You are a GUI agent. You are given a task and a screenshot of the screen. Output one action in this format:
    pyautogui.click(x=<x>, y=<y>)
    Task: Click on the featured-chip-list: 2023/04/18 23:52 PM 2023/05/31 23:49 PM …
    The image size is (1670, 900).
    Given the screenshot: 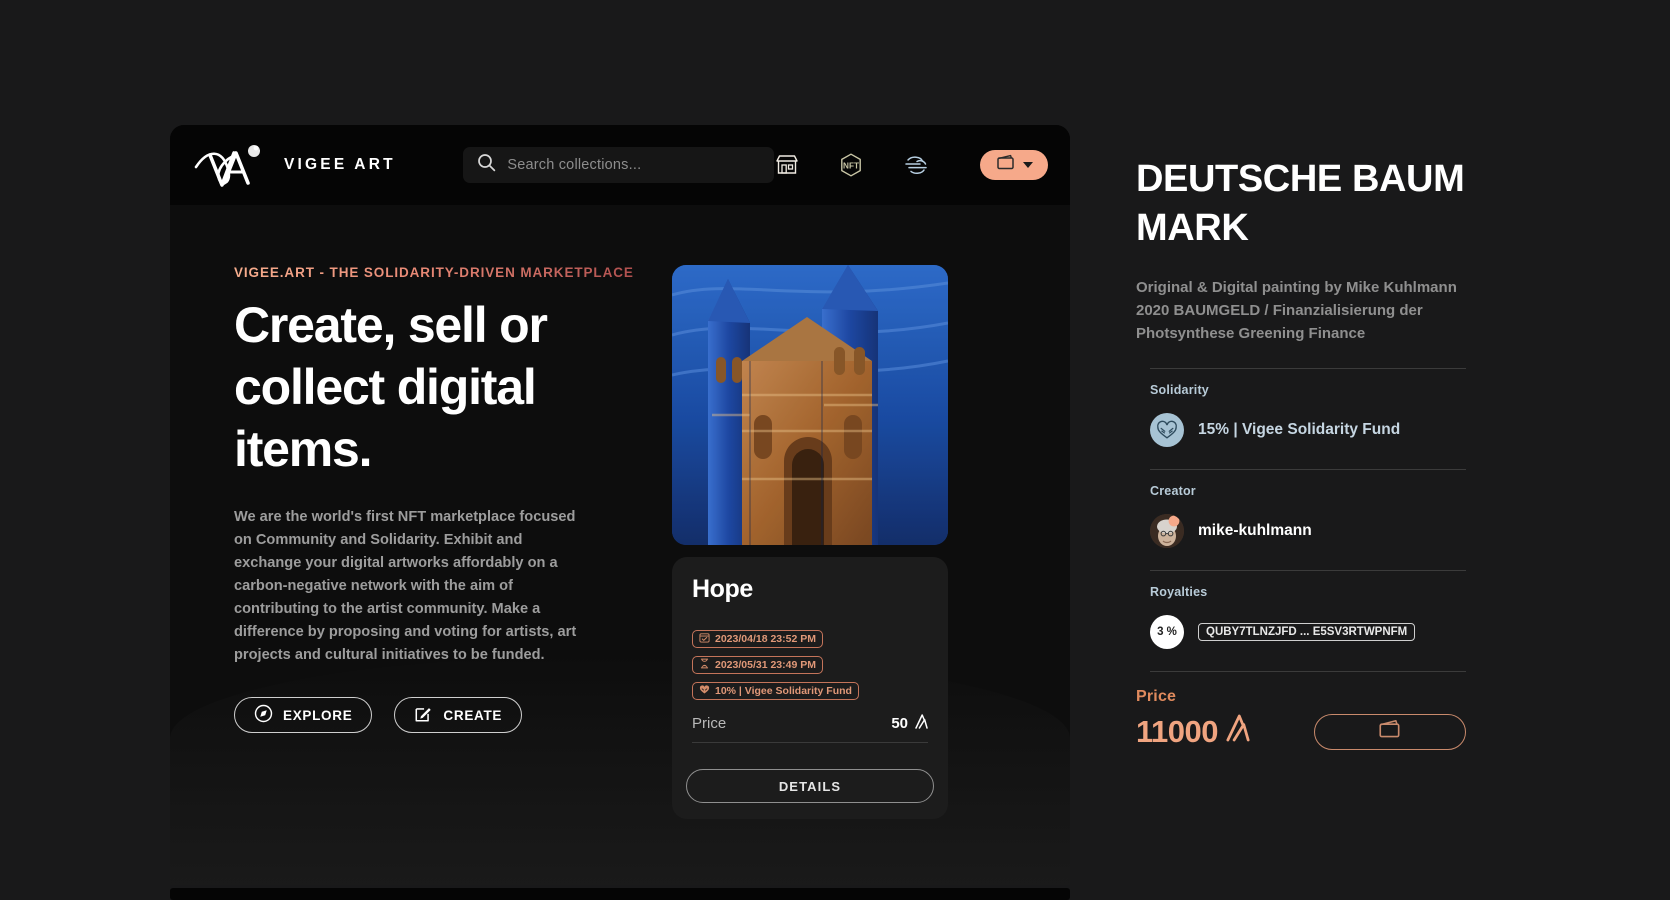 What is the action you would take?
    pyautogui.click(x=810, y=665)
    